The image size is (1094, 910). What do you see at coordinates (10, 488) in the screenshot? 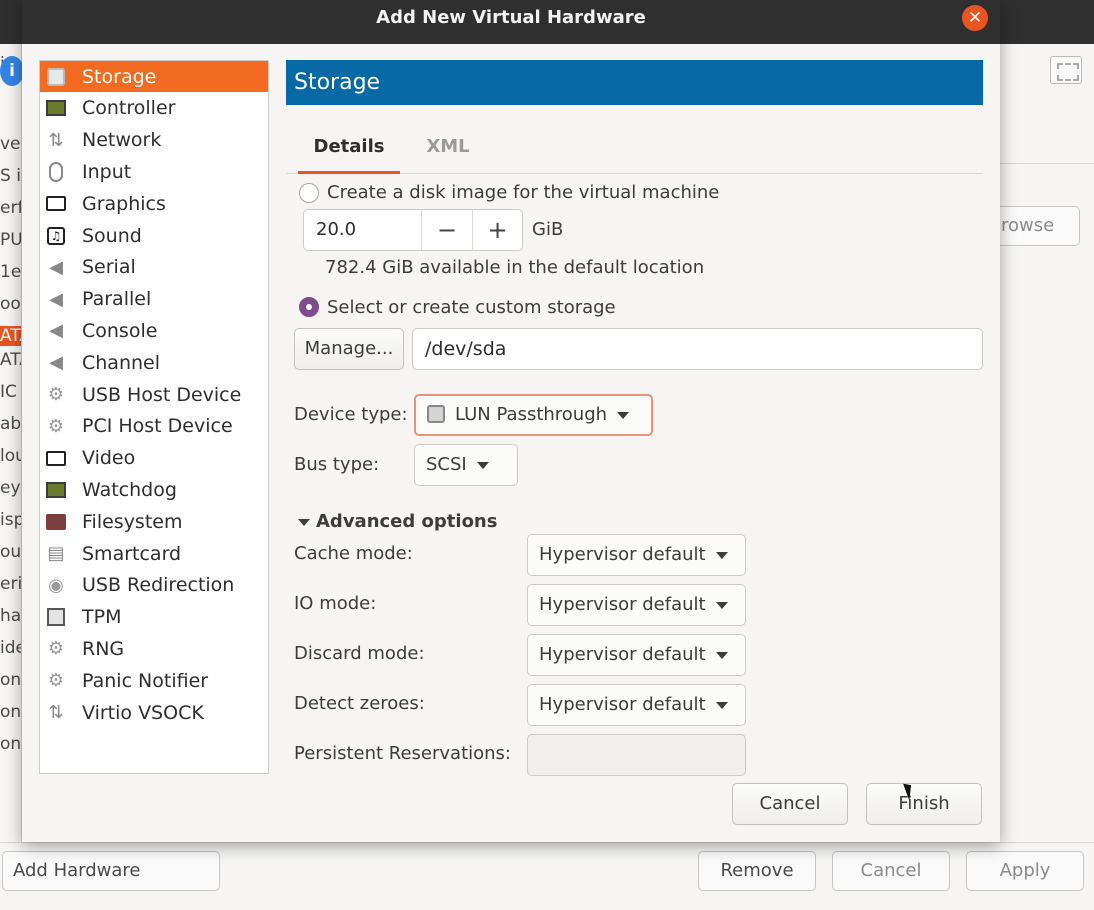
I see `background-sidebar-item: ey` at bounding box center [10, 488].